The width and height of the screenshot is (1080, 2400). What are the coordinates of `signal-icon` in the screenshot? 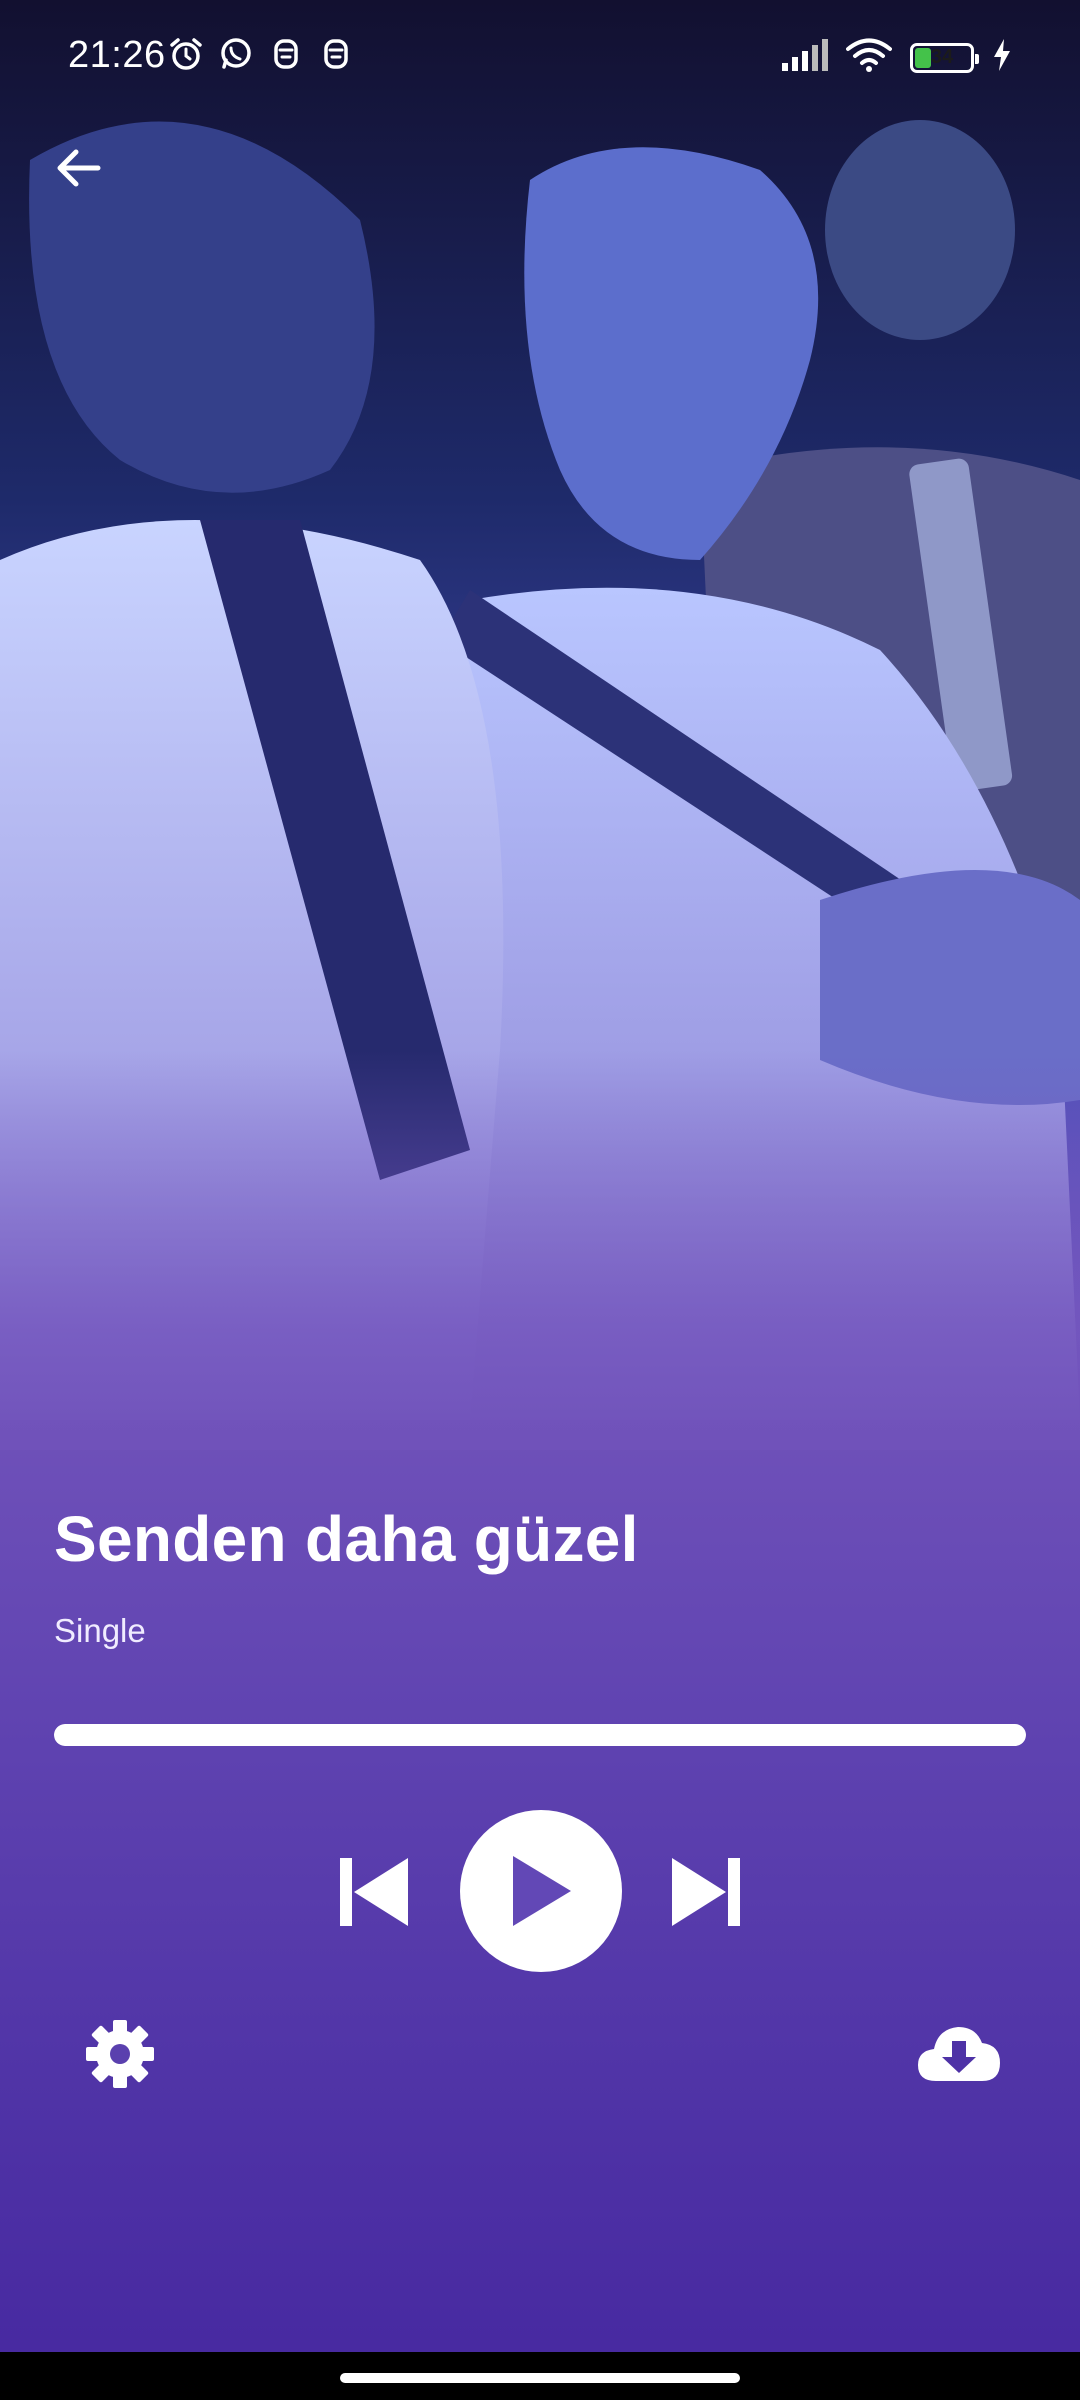 It's located at (804, 57).